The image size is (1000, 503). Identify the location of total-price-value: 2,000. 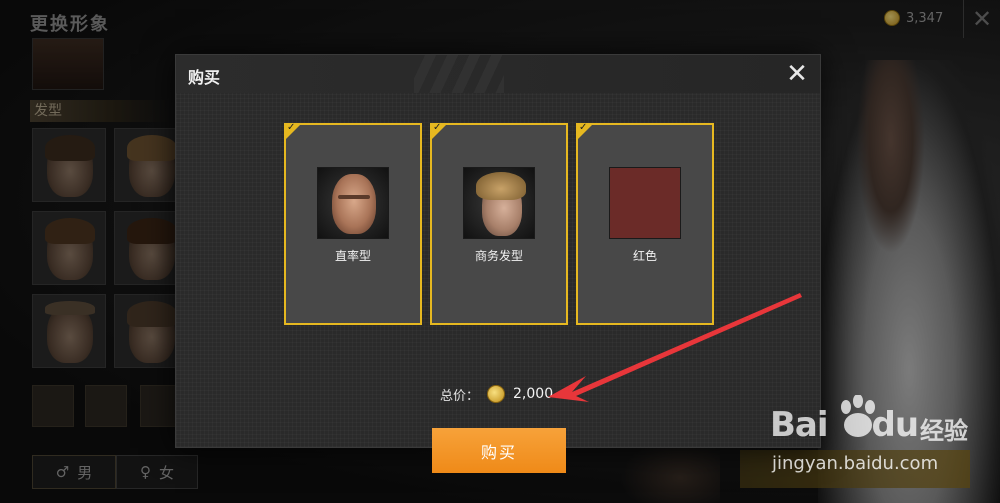
(533, 394).